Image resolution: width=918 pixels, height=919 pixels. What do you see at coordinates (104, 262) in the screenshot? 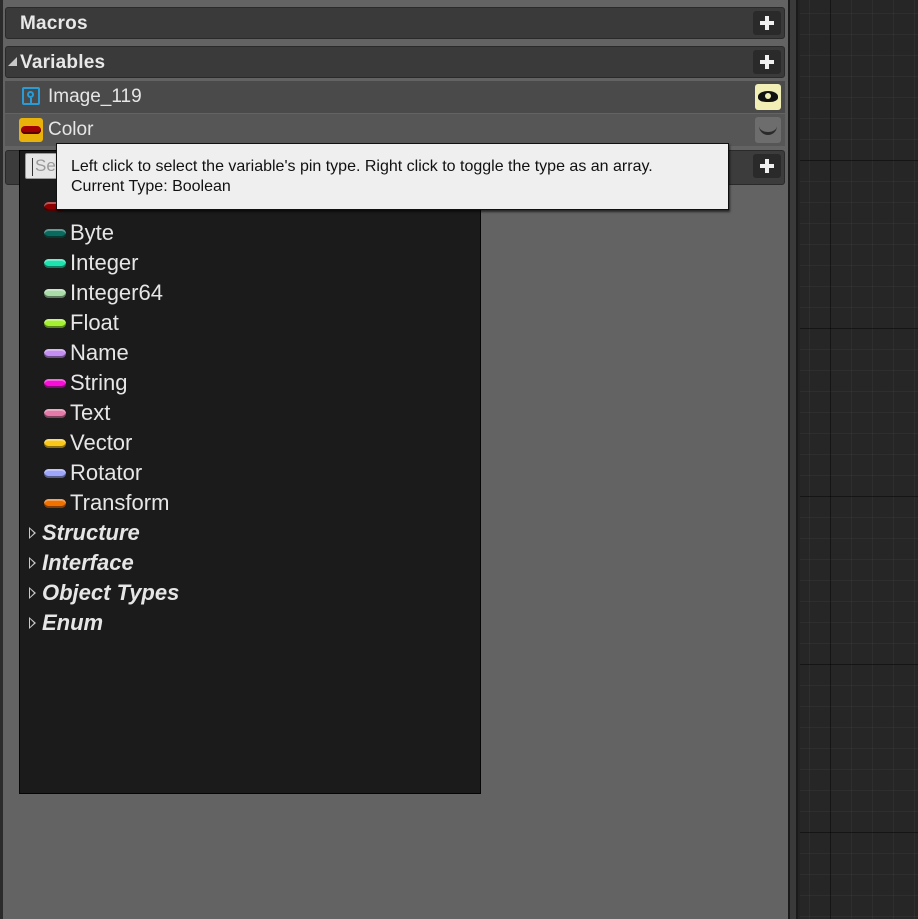
I see `type-label: Integer` at bounding box center [104, 262].